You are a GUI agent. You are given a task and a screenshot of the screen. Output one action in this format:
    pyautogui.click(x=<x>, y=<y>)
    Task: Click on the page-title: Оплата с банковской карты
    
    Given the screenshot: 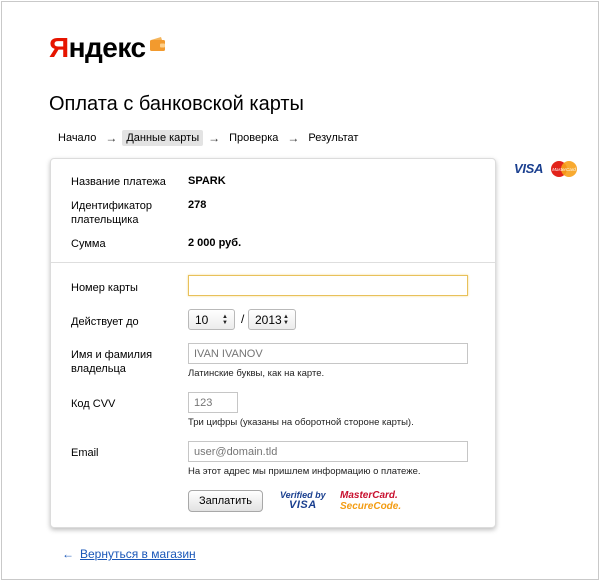 What is the action you would take?
    pyautogui.click(x=176, y=104)
    